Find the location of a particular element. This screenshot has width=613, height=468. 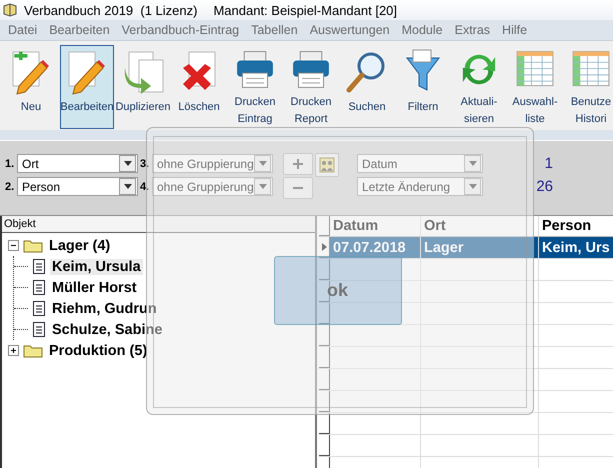

toolbar-button: Auswahl- liste is located at coordinates (535, 87).